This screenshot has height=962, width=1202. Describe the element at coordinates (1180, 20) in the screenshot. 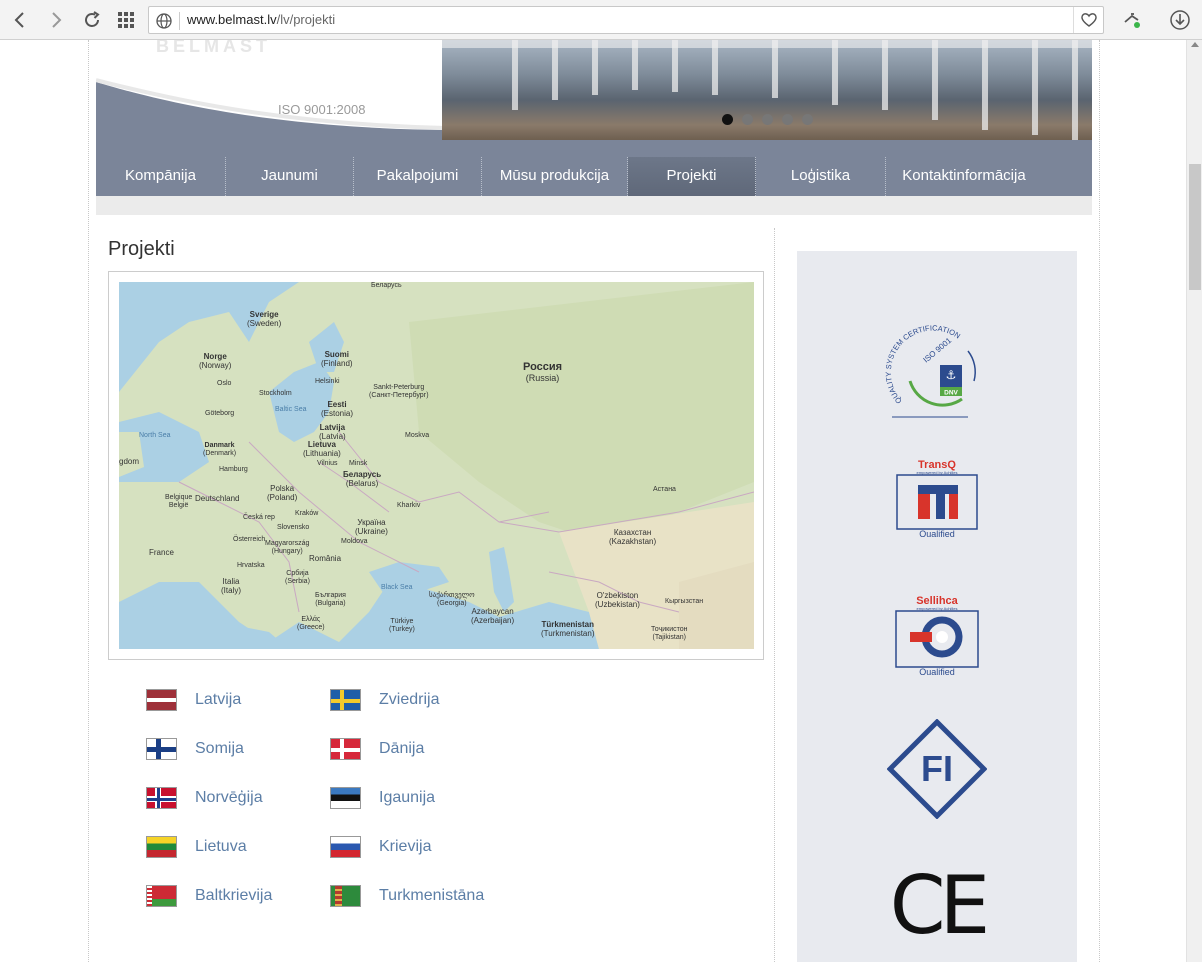

I see `download-icon` at that location.